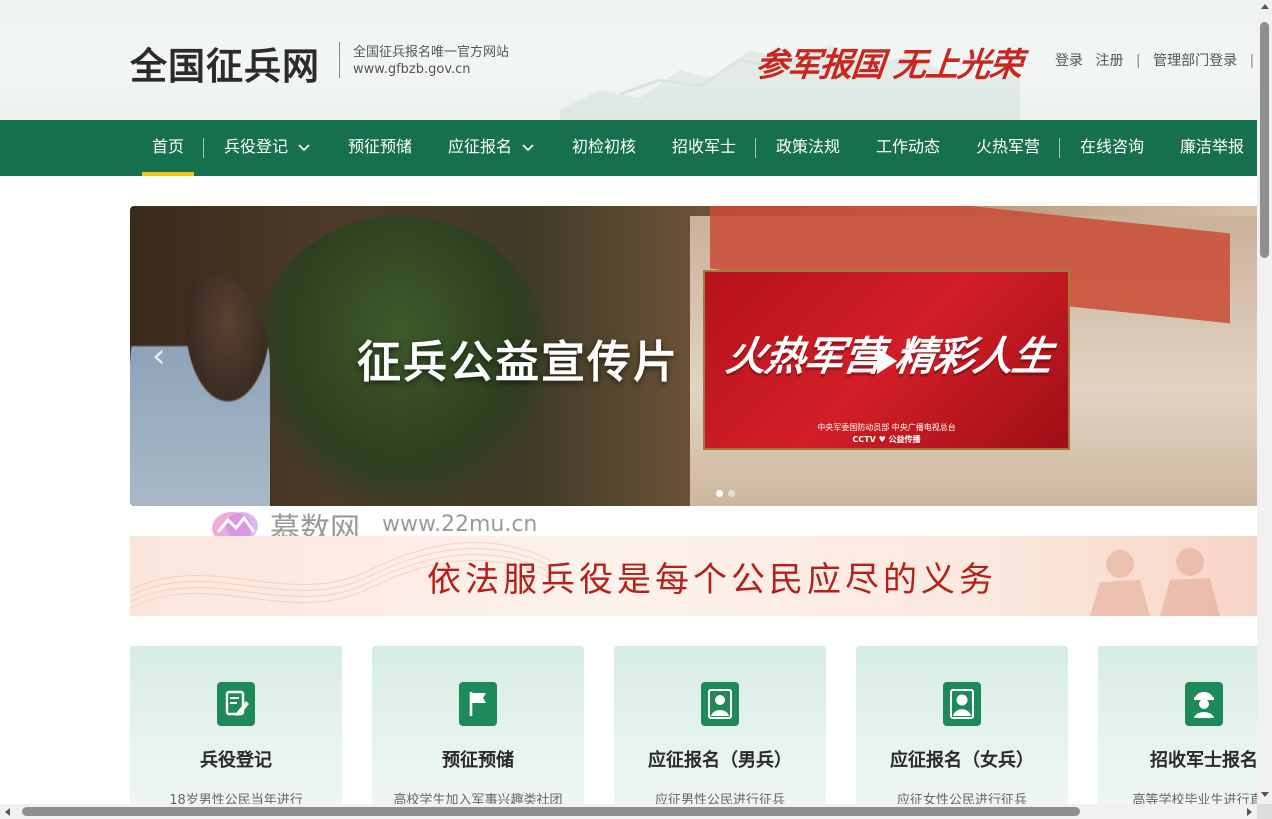  Describe the element at coordinates (712, 580) in the screenshot. I see `duty-banner-text: 依法服兵役是每个公民应尽的义务` at that location.